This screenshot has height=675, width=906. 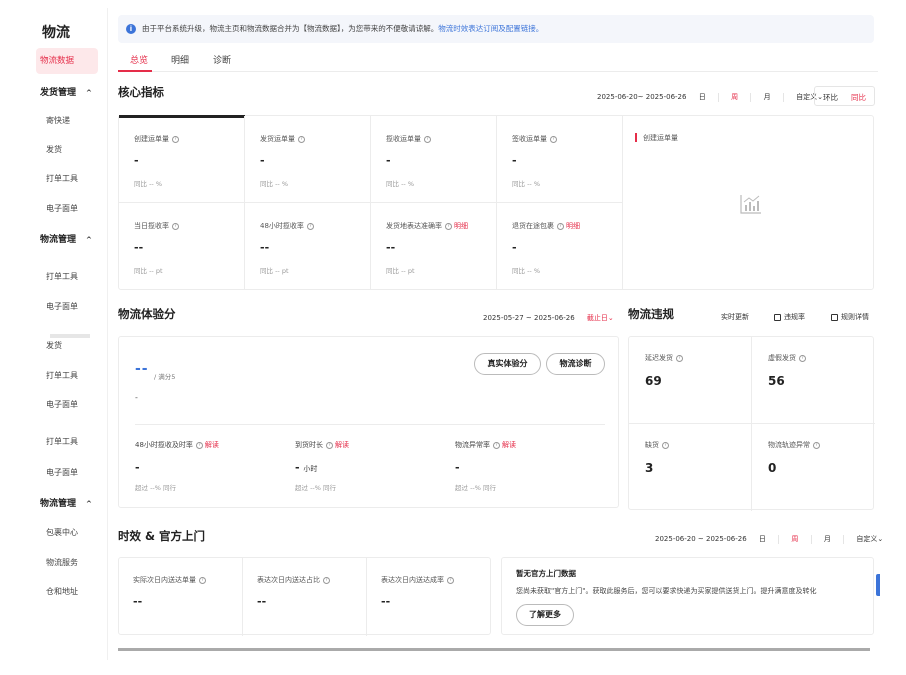 What do you see at coordinates (600, 318) in the screenshot?
I see `end-date-dropdown: 截止日⌄` at bounding box center [600, 318].